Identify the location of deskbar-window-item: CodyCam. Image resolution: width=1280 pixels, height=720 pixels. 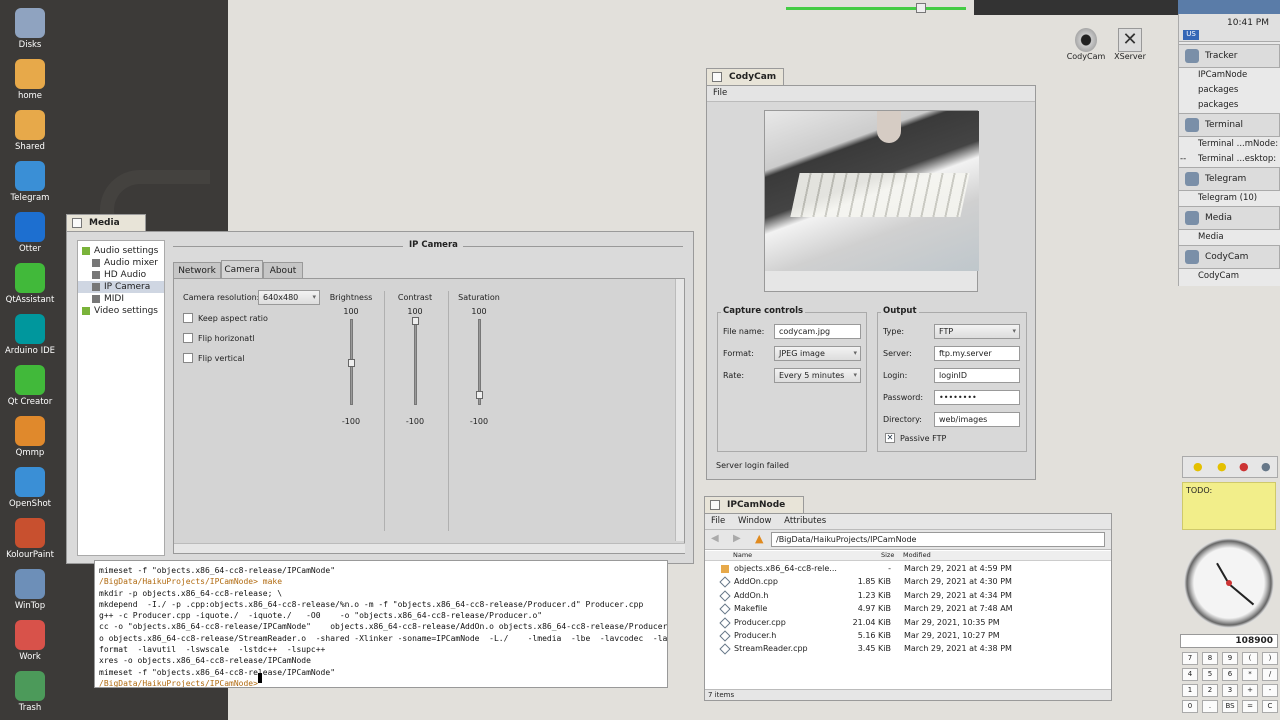
(1230, 276).